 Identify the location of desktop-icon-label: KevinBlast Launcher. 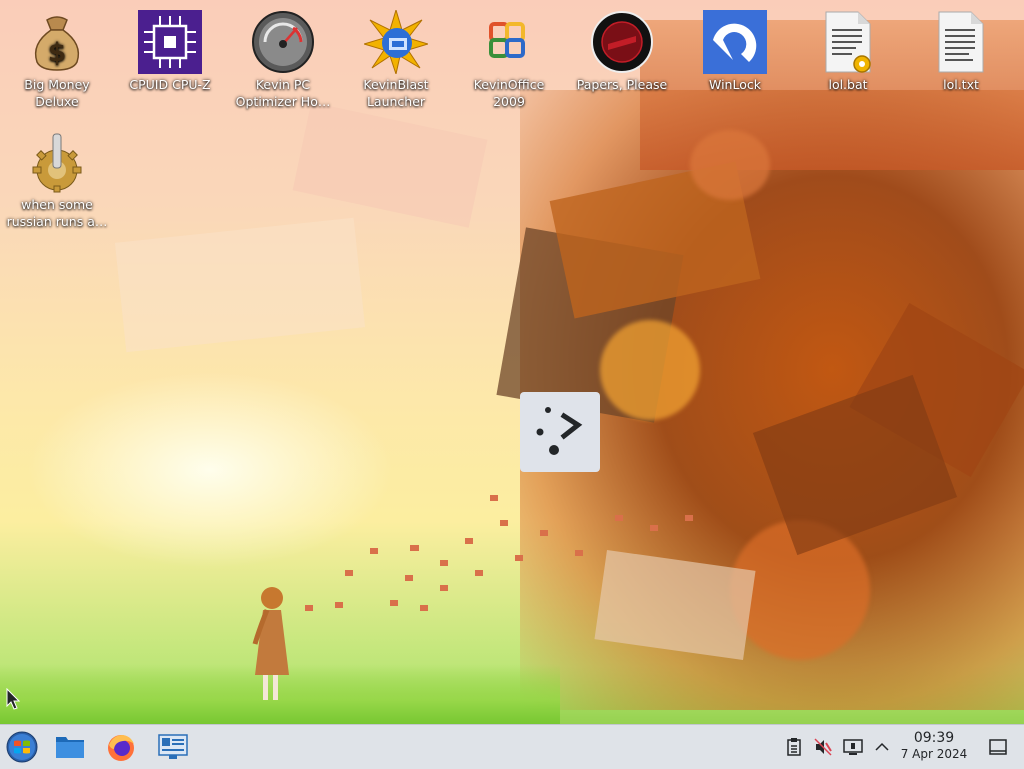
(396, 93).